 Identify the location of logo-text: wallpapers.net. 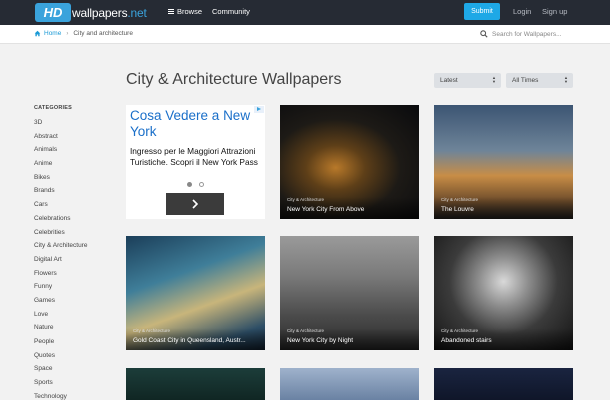
(109, 13).